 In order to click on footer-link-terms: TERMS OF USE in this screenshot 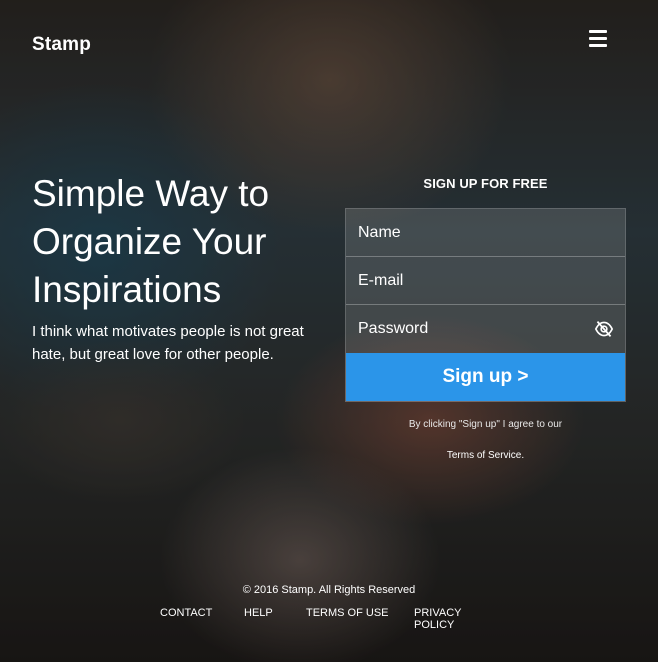, I will do `click(360, 619)`.